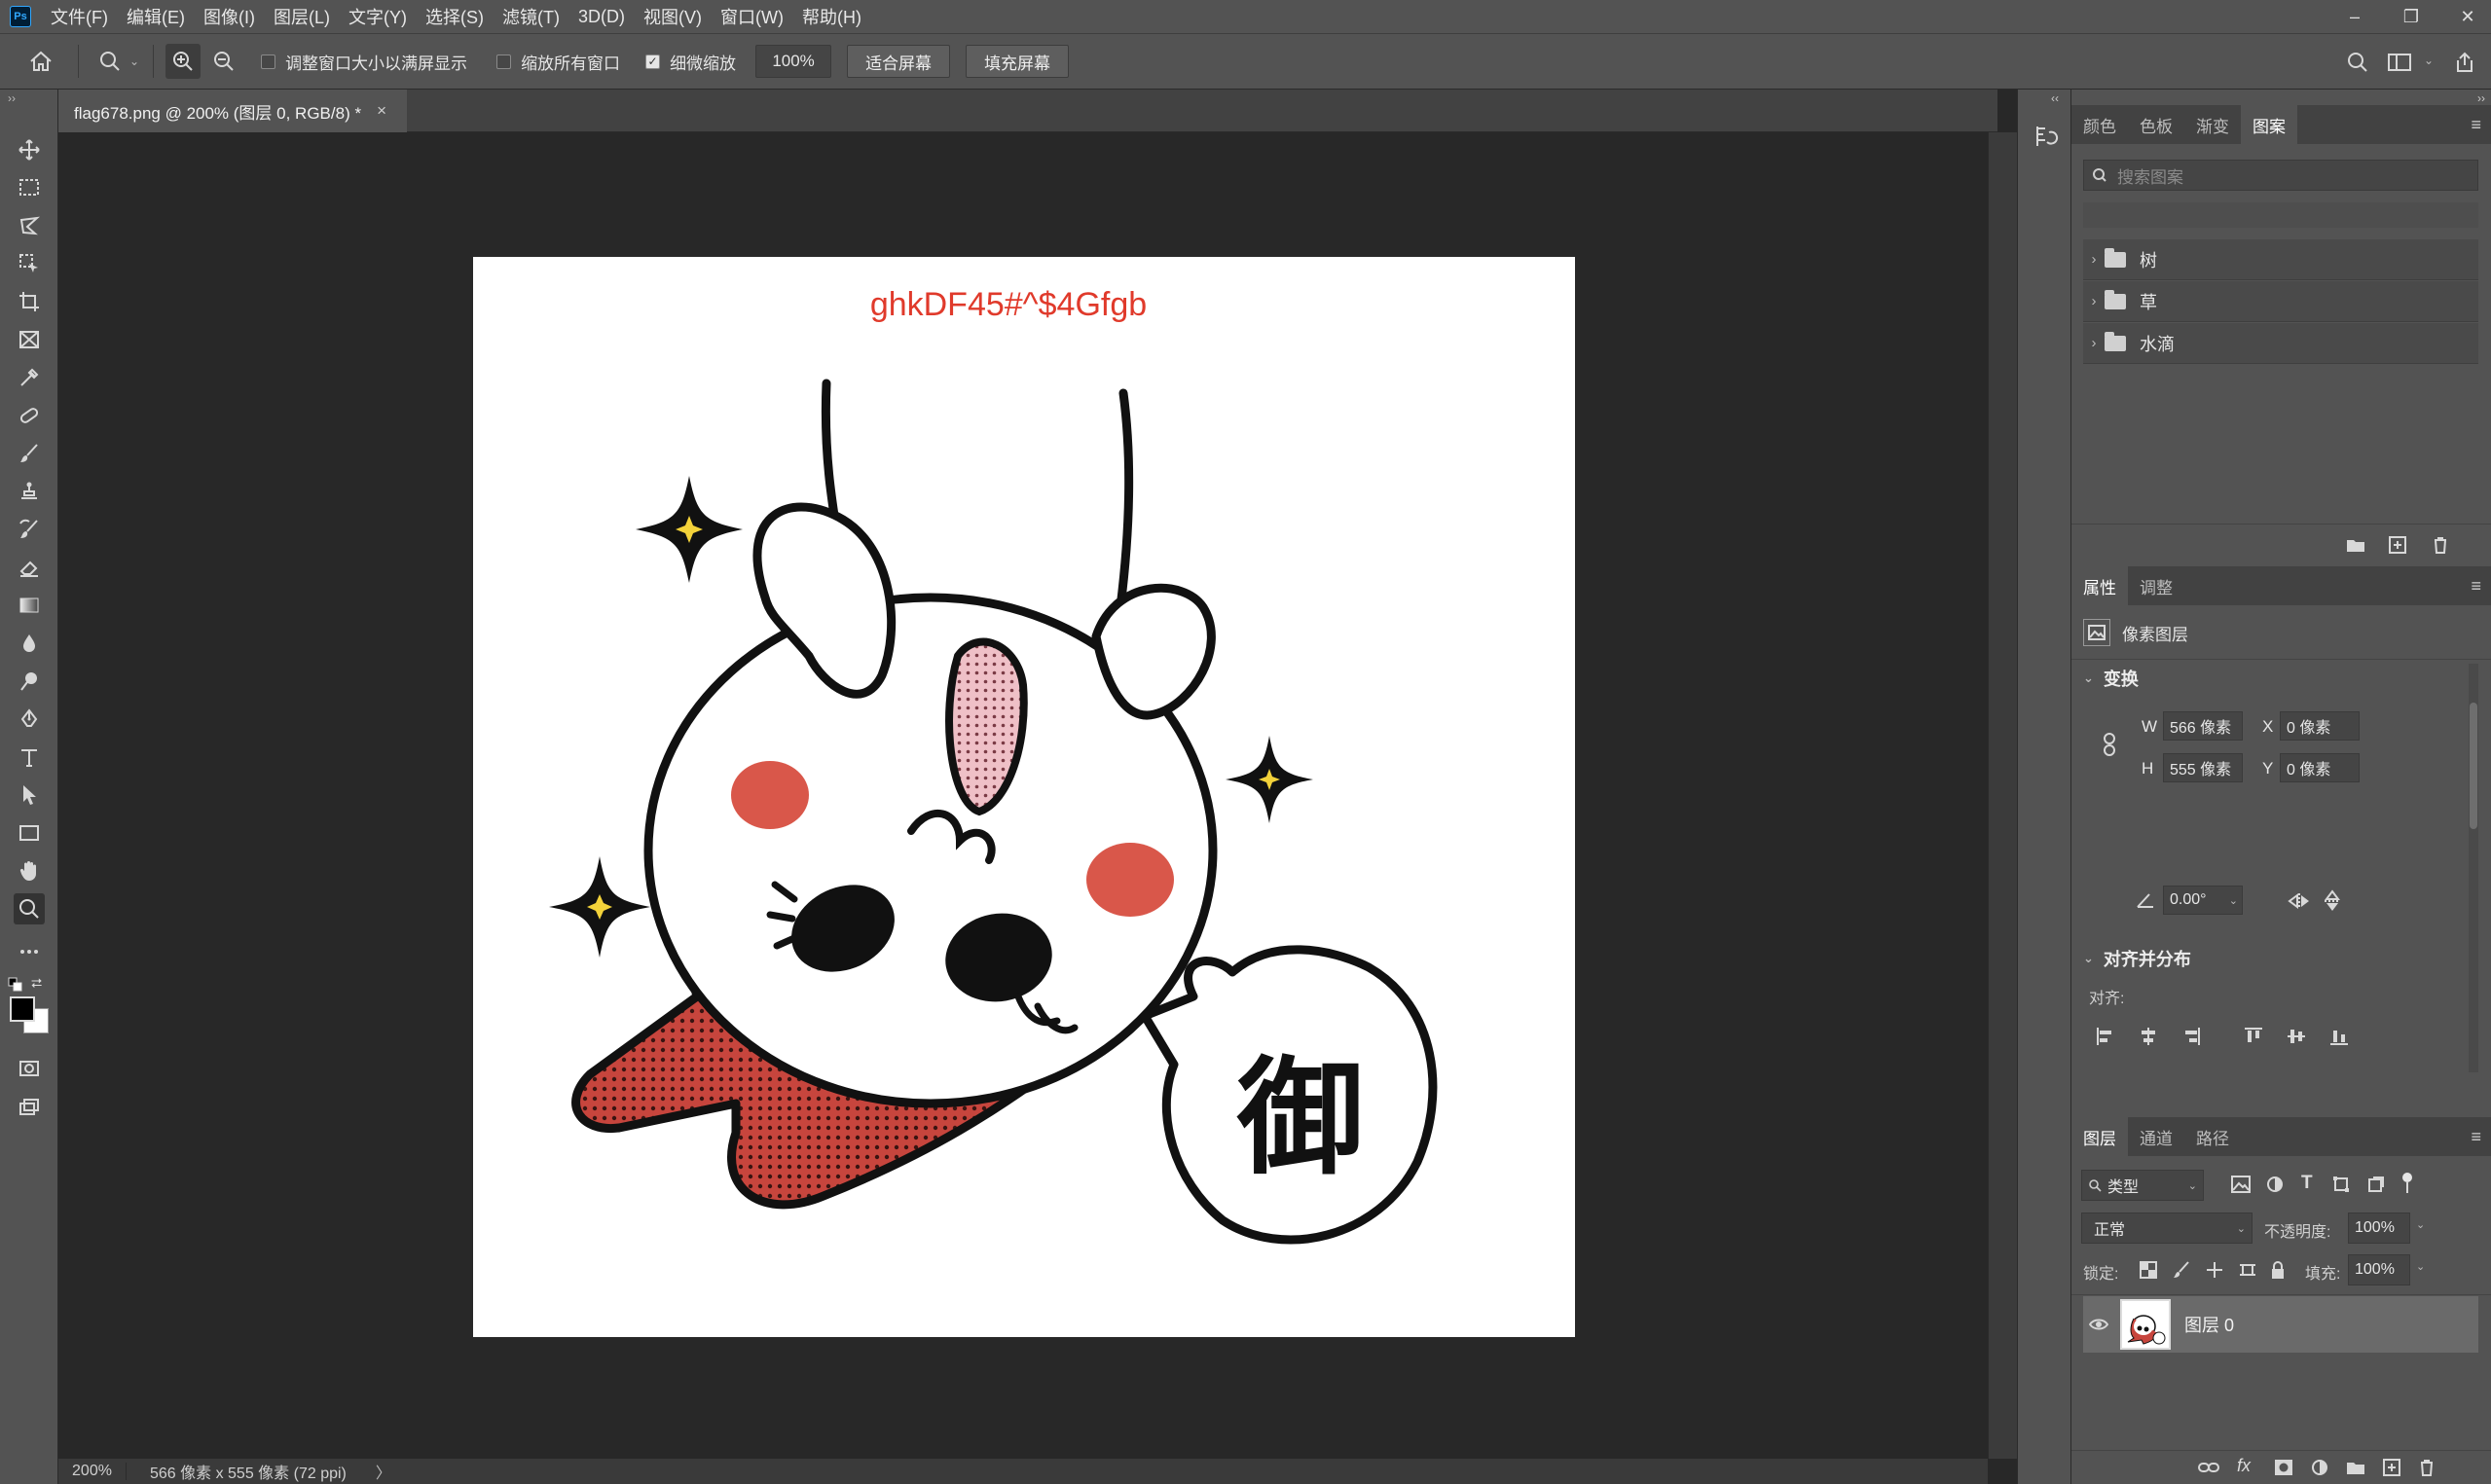 The width and height of the screenshot is (2491, 1484). I want to click on flip-vertical-icon, so click(2332, 901).